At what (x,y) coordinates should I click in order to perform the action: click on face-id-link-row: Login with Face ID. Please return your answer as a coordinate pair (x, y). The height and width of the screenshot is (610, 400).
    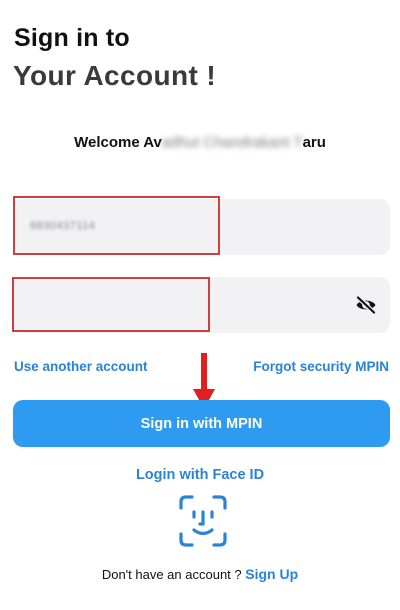
    Looking at the image, I should click on (200, 475).